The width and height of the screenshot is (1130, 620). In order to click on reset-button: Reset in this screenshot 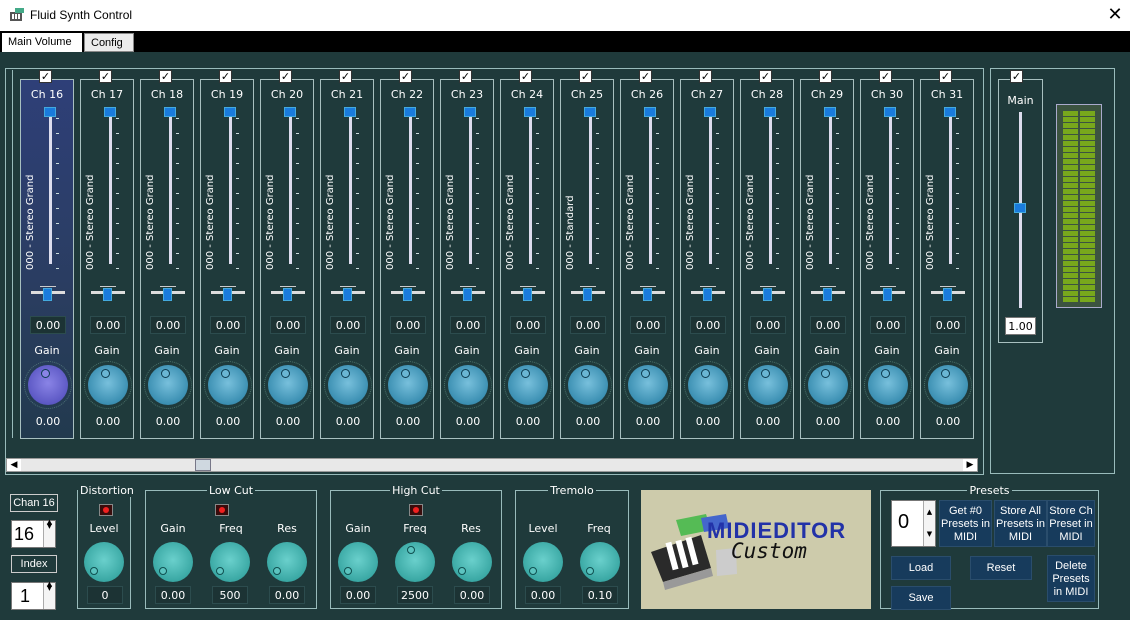, I will do `click(1001, 568)`.